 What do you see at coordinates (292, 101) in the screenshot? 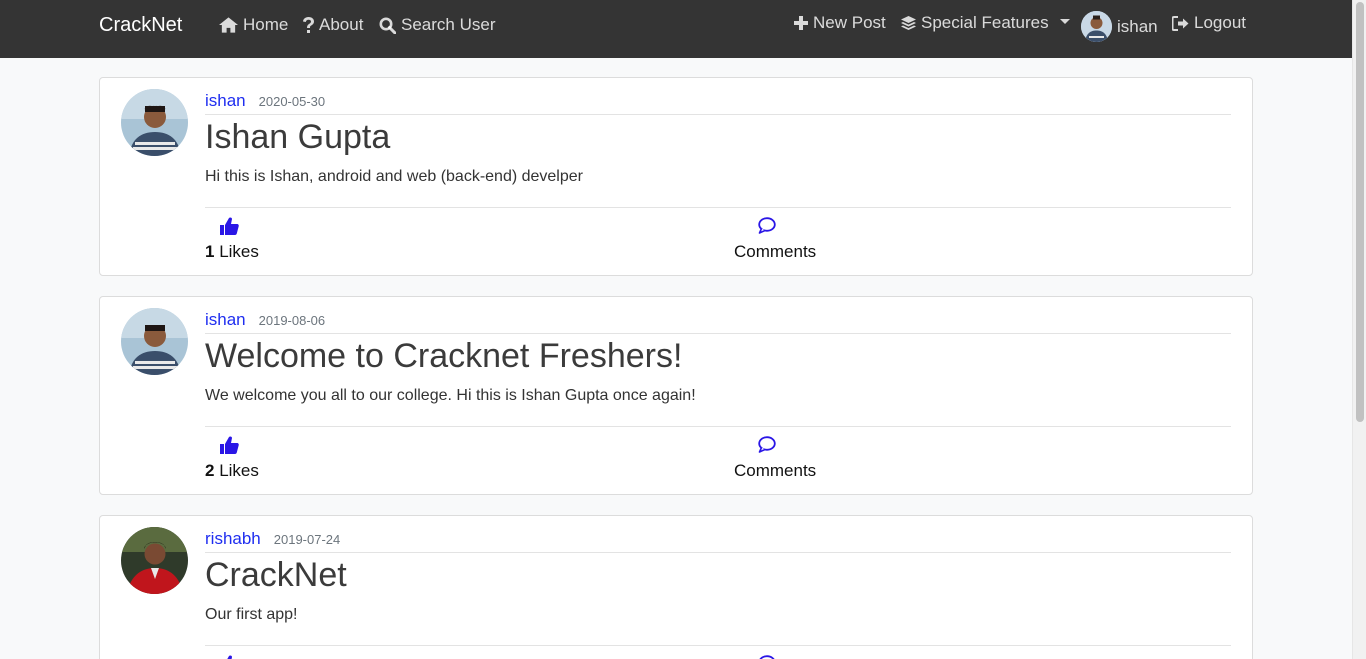
I see `post-date: 2020-05-30` at bounding box center [292, 101].